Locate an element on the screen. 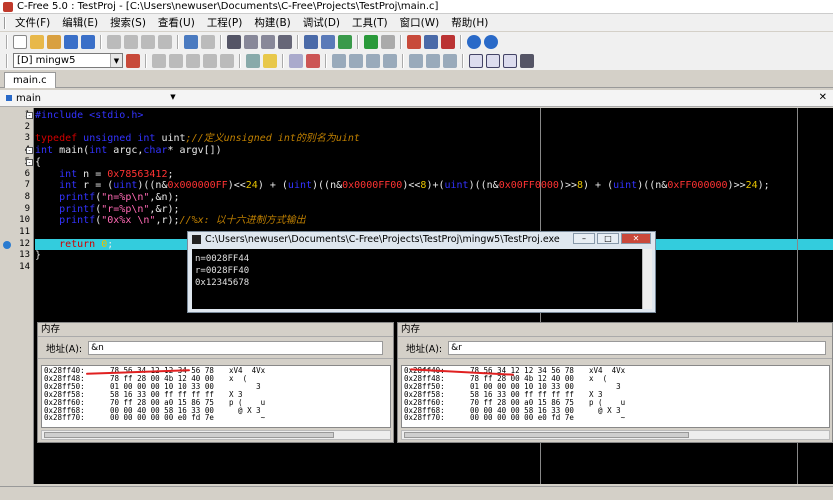 This screenshot has height=500, width=833. layout-icon is located at coordinates (431, 41).